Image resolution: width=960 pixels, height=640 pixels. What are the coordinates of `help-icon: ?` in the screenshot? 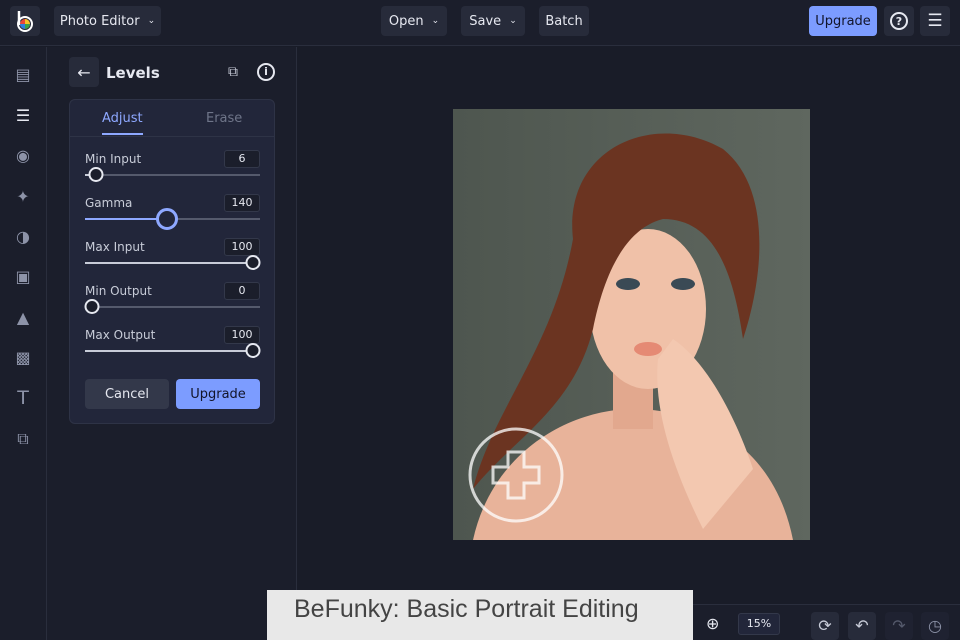 It's located at (899, 21).